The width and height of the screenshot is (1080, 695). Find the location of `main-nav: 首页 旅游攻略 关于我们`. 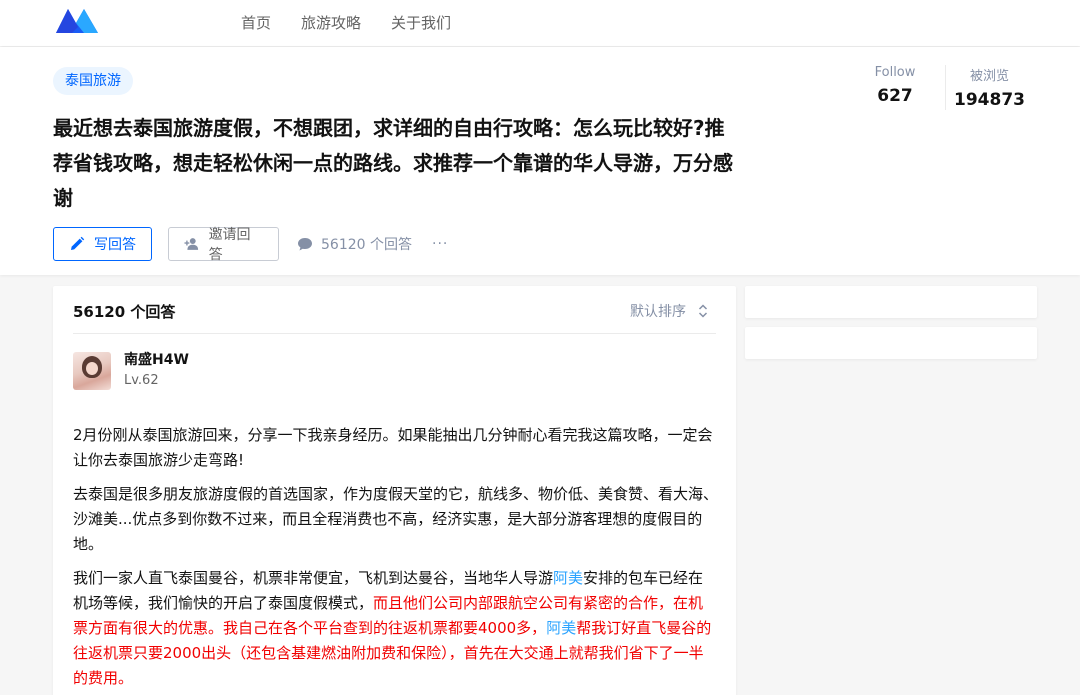

main-nav: 首页 旅游攻略 关于我们 is located at coordinates (346, 22).